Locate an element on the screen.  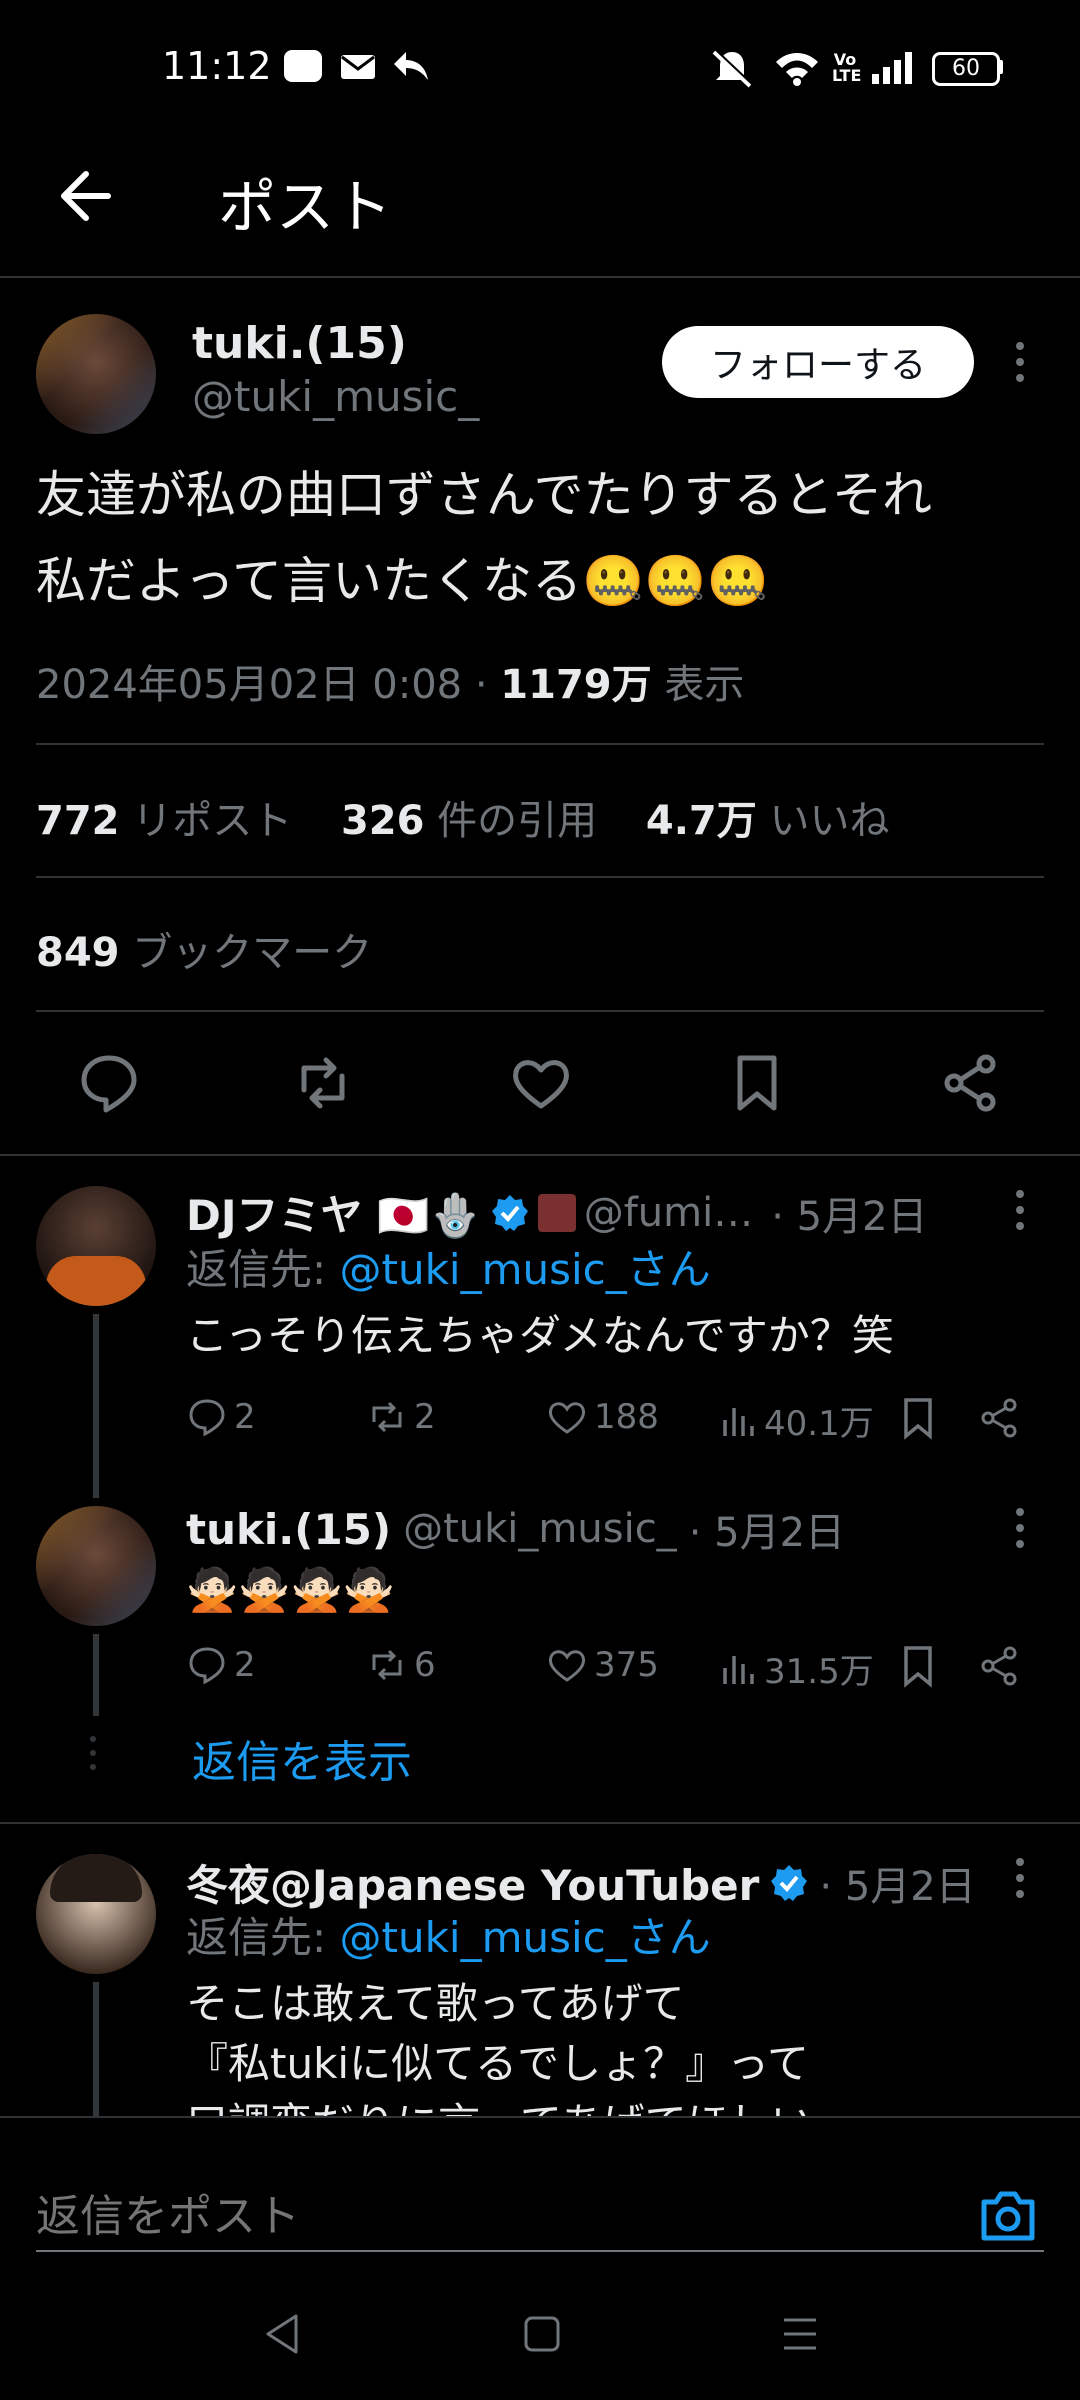
line-manga-icon is located at coordinates (303, 66).